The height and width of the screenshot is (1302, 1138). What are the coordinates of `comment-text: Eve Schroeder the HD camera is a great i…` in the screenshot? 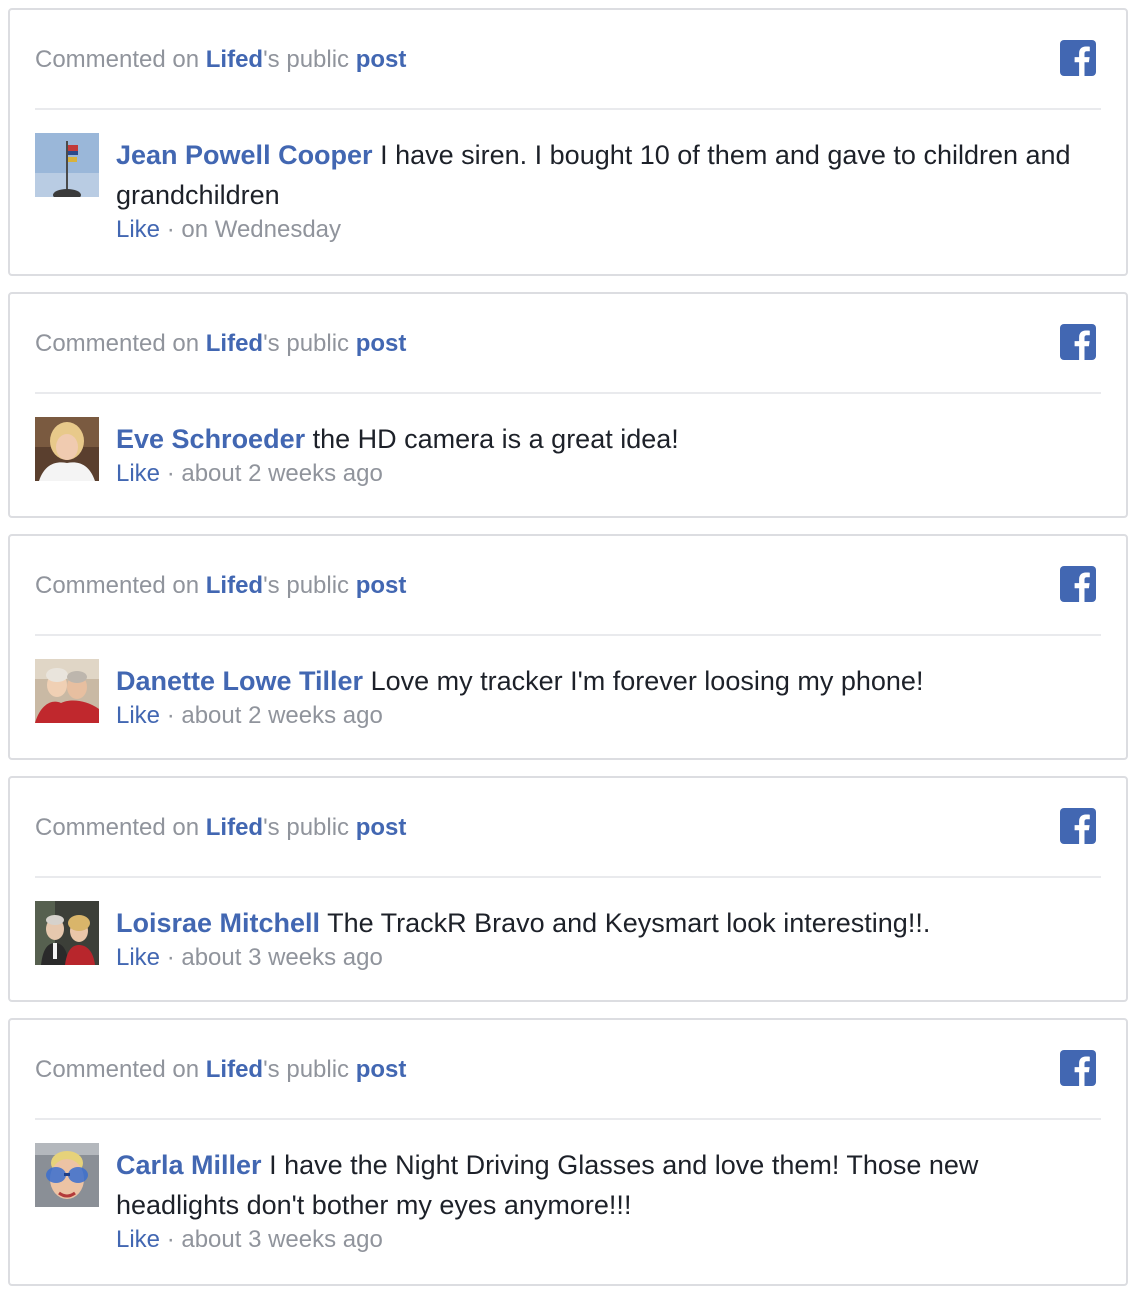 It's located at (608, 439).